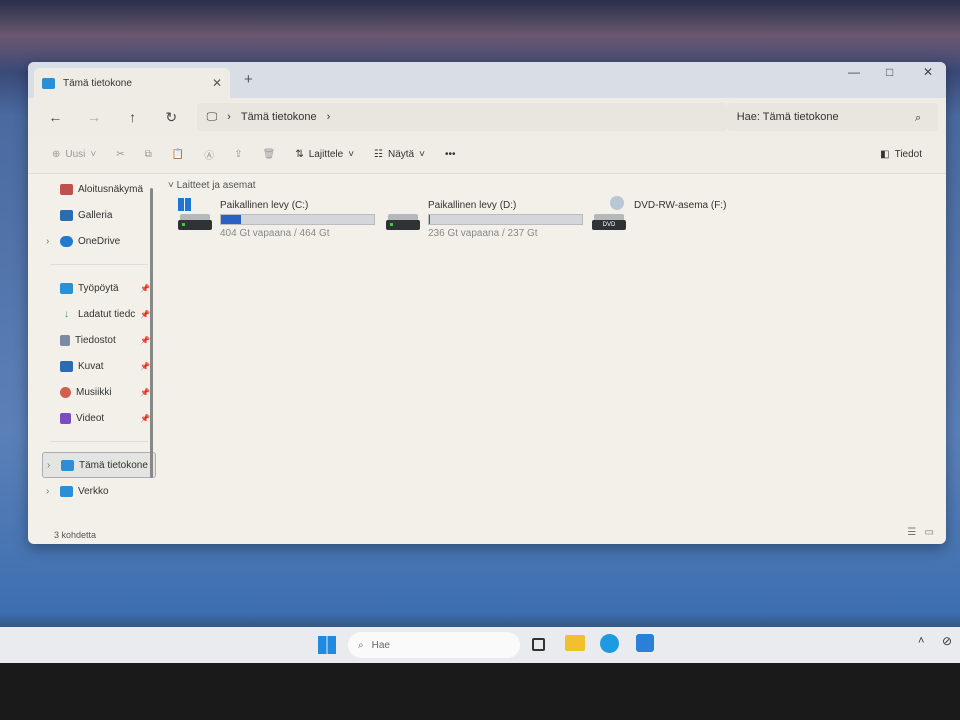  Describe the element at coordinates (557, 185) in the screenshot. I see `group-header-devices: ˅ Laitteet ja asemat` at that location.